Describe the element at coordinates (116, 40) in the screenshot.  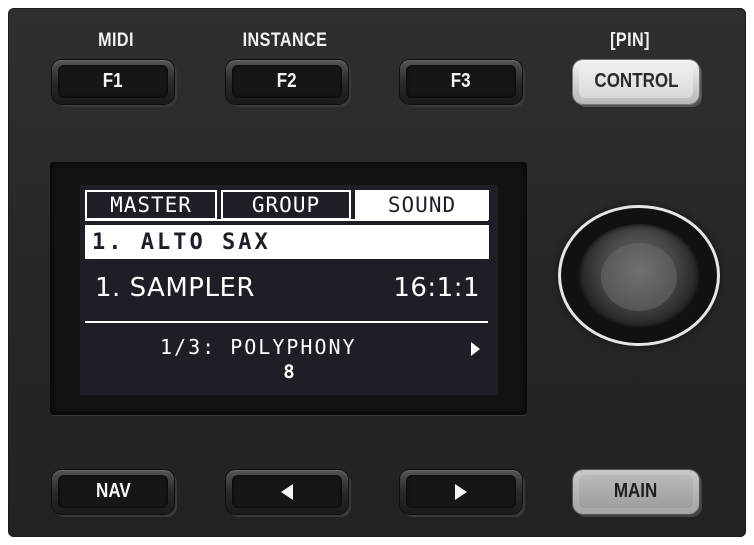
I see `midi-label: MIDI` at that location.